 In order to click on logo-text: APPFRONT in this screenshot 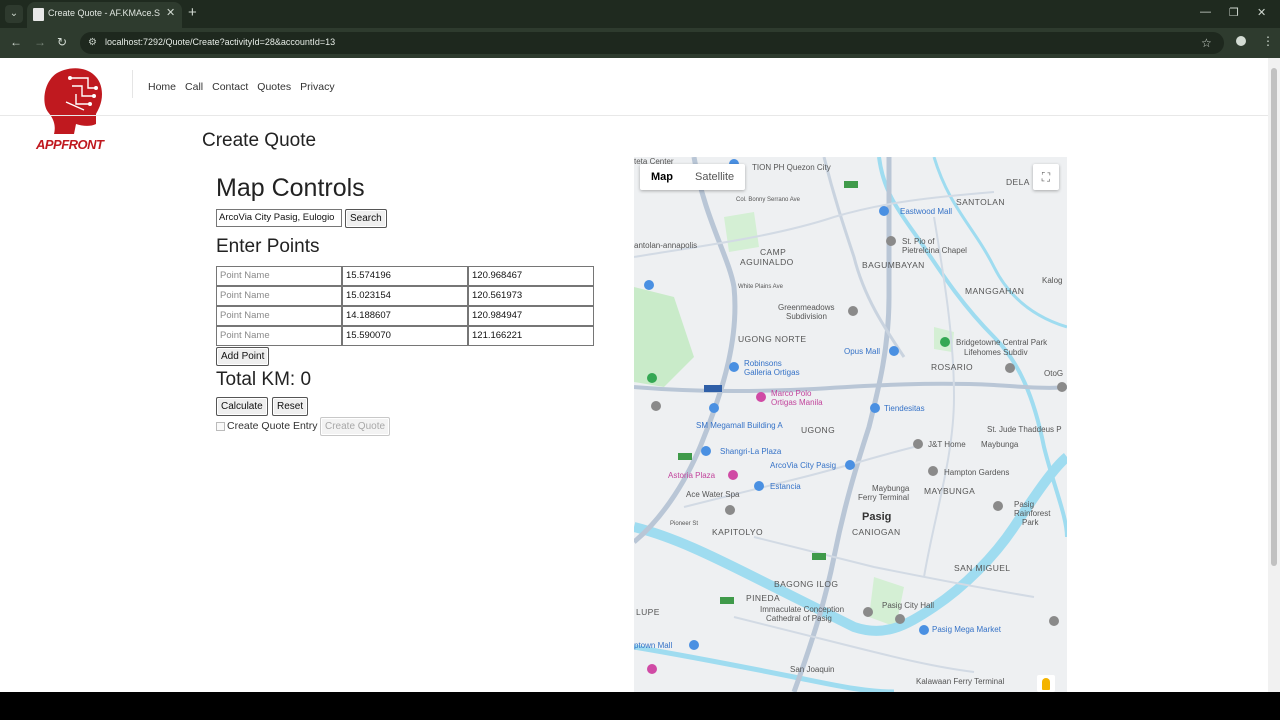, I will do `click(70, 144)`.